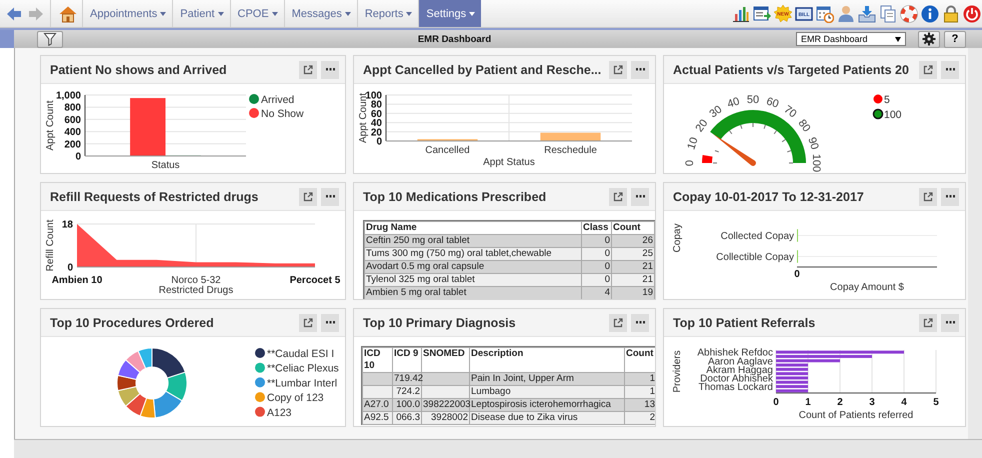 The image size is (982, 458). I want to click on table-cell: 25, so click(633, 254).